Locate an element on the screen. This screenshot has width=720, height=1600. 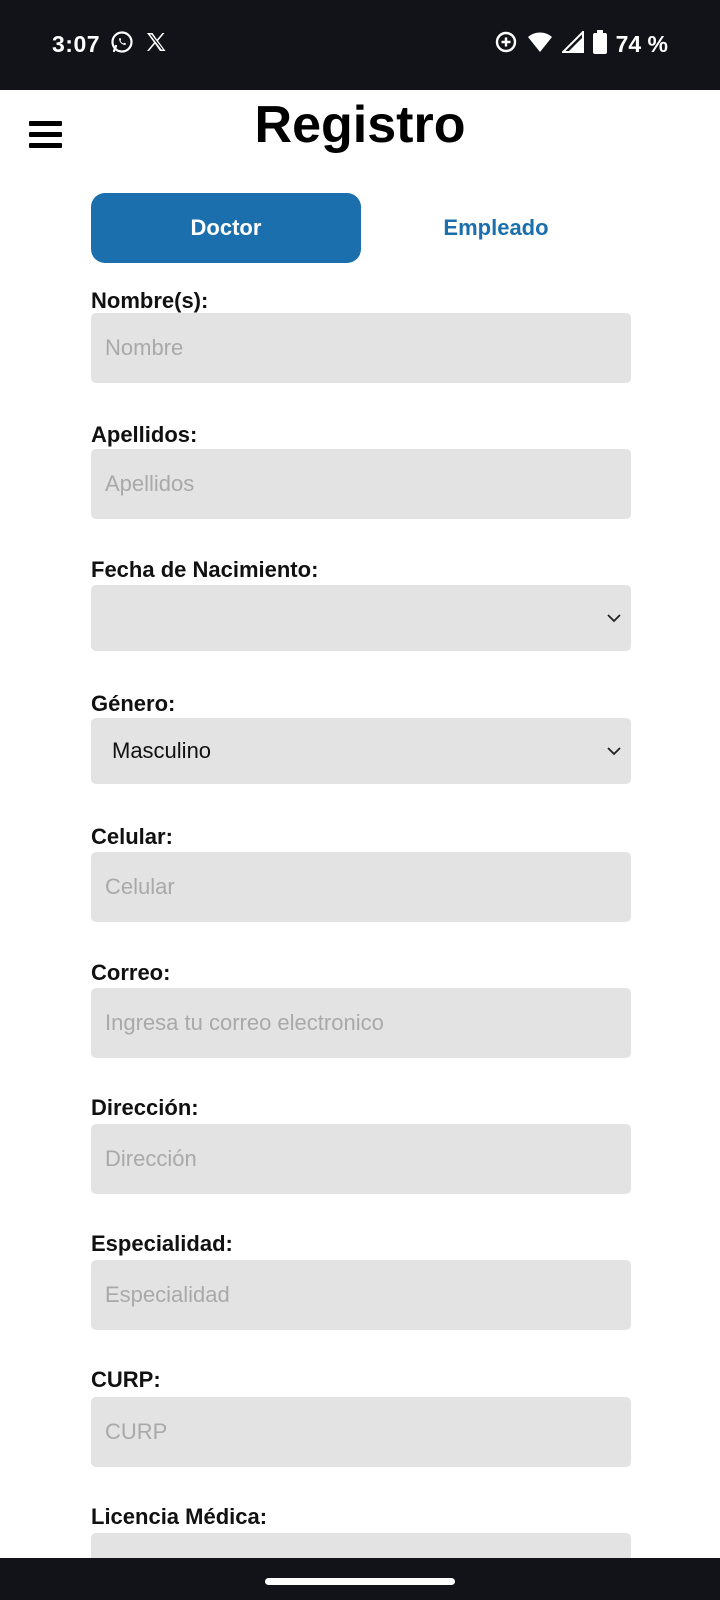
licencia-medica-input is located at coordinates (361, 1545).